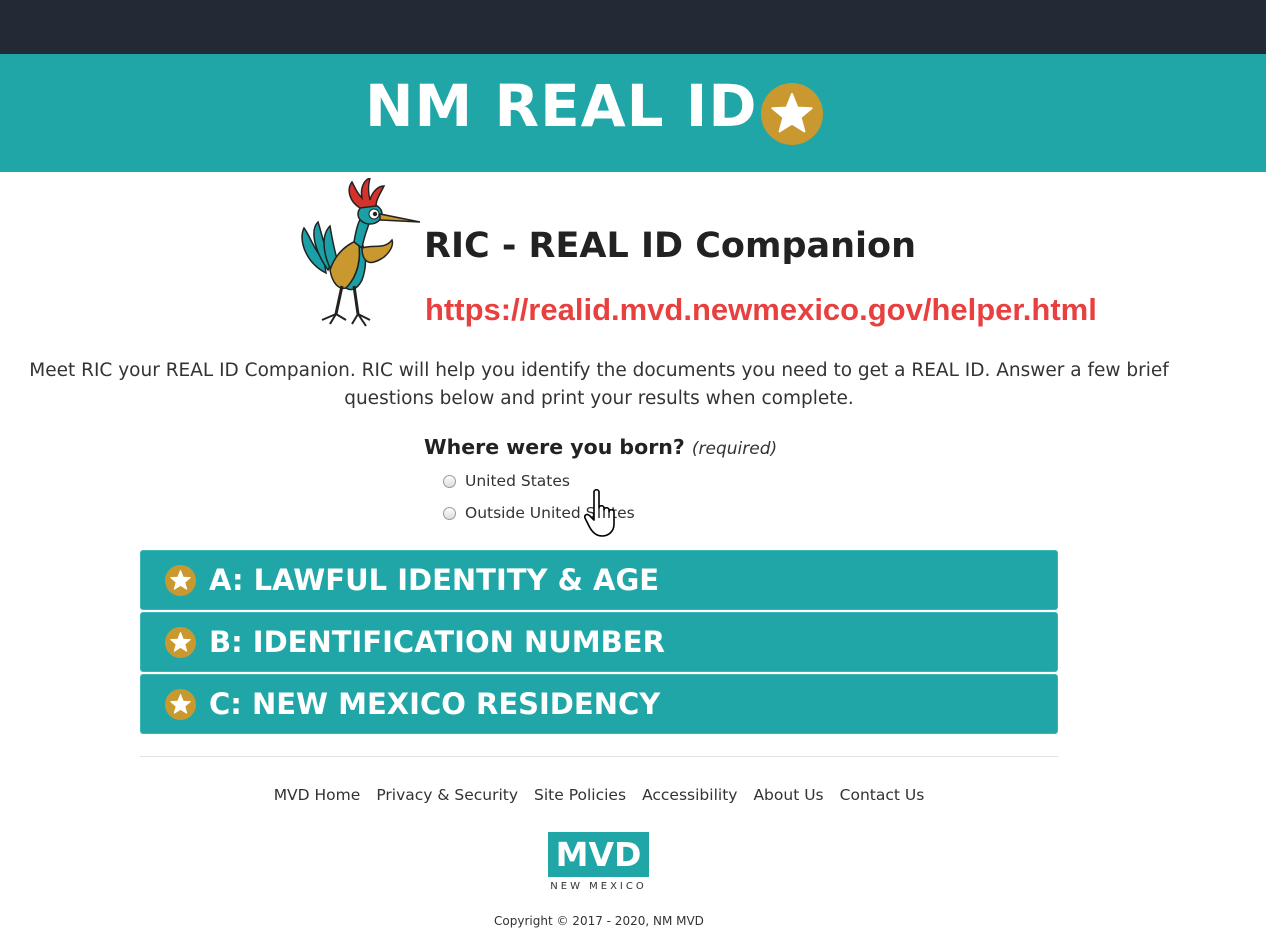  What do you see at coordinates (437, 642) in the screenshot?
I see `section-label: B: IDENTIFICATION NUMBER` at bounding box center [437, 642].